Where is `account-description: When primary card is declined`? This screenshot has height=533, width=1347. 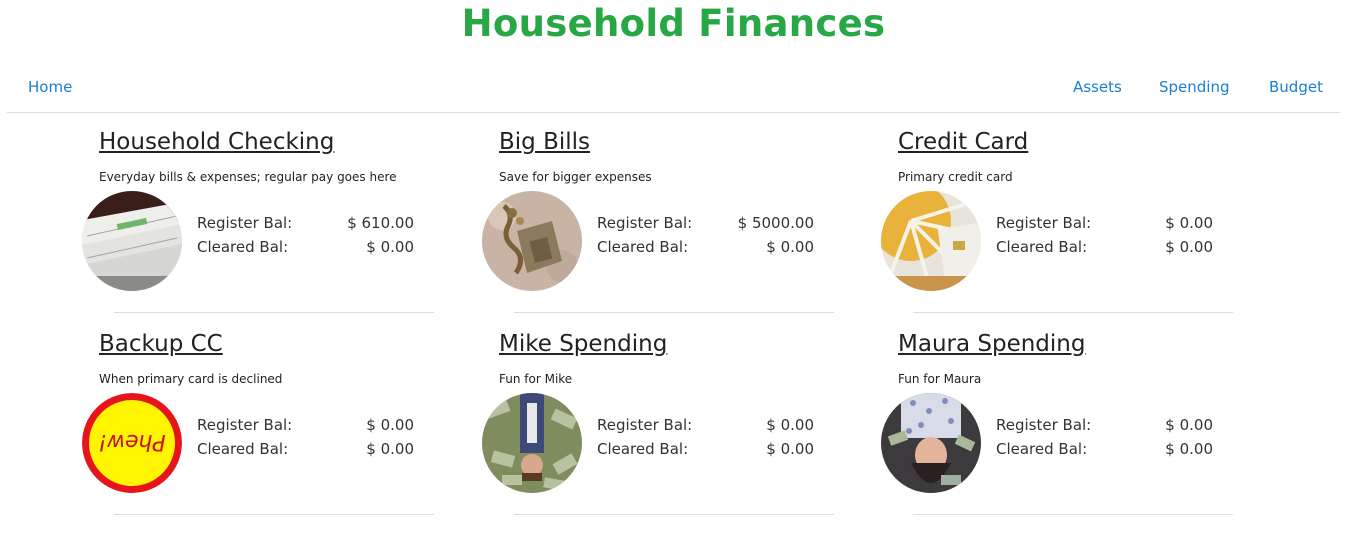
account-description: When primary card is declined is located at coordinates (191, 379).